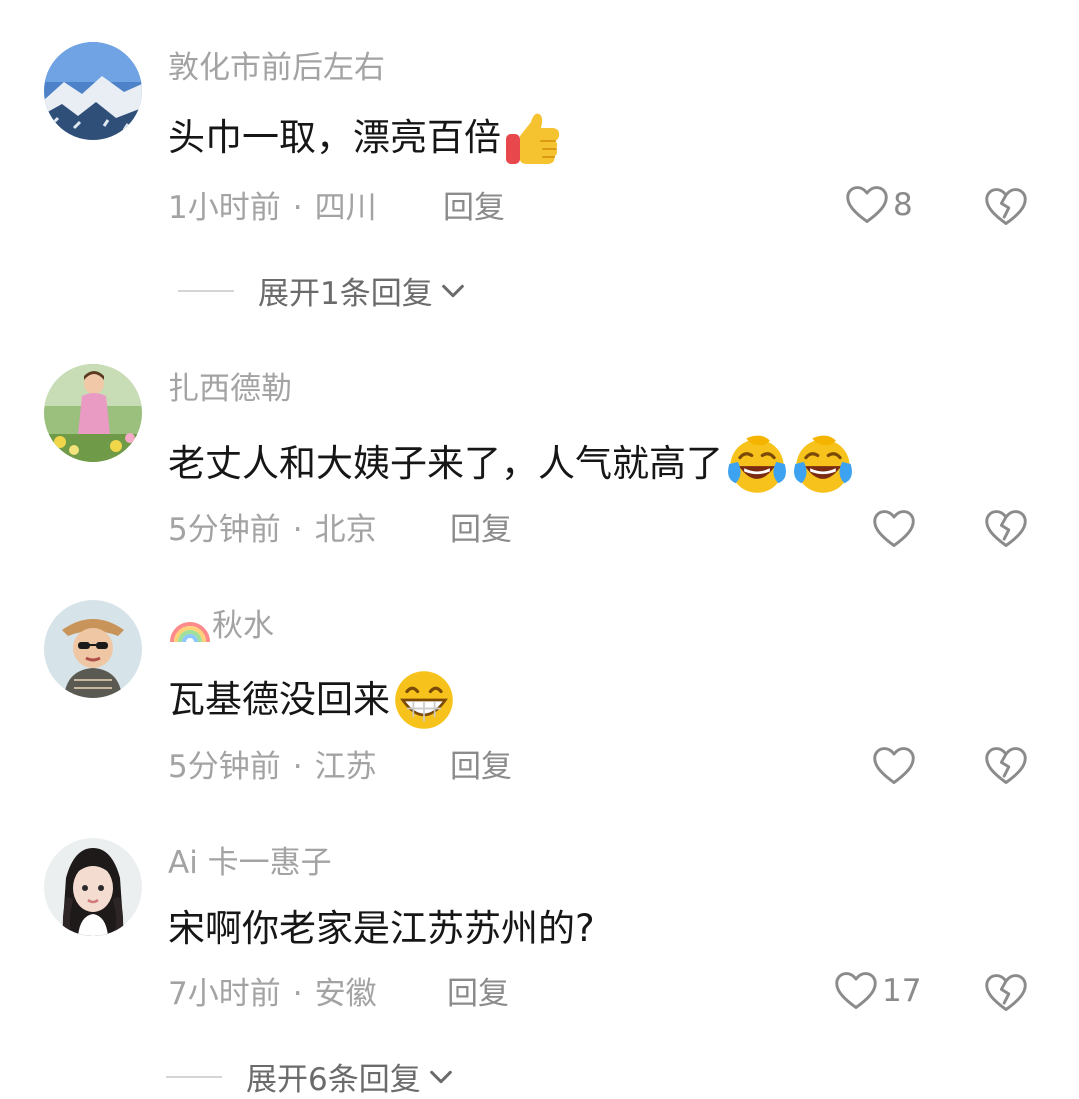  Describe the element at coordinates (424, 700) in the screenshot. I see `grinning-emoji` at that location.